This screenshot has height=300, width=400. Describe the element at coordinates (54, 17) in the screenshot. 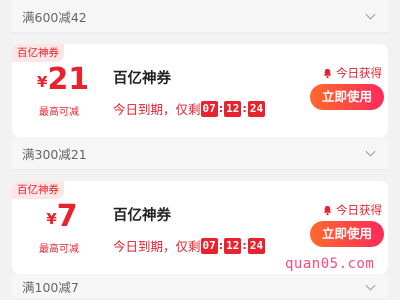

I see `coupon-rule-label: 满600减42` at that location.